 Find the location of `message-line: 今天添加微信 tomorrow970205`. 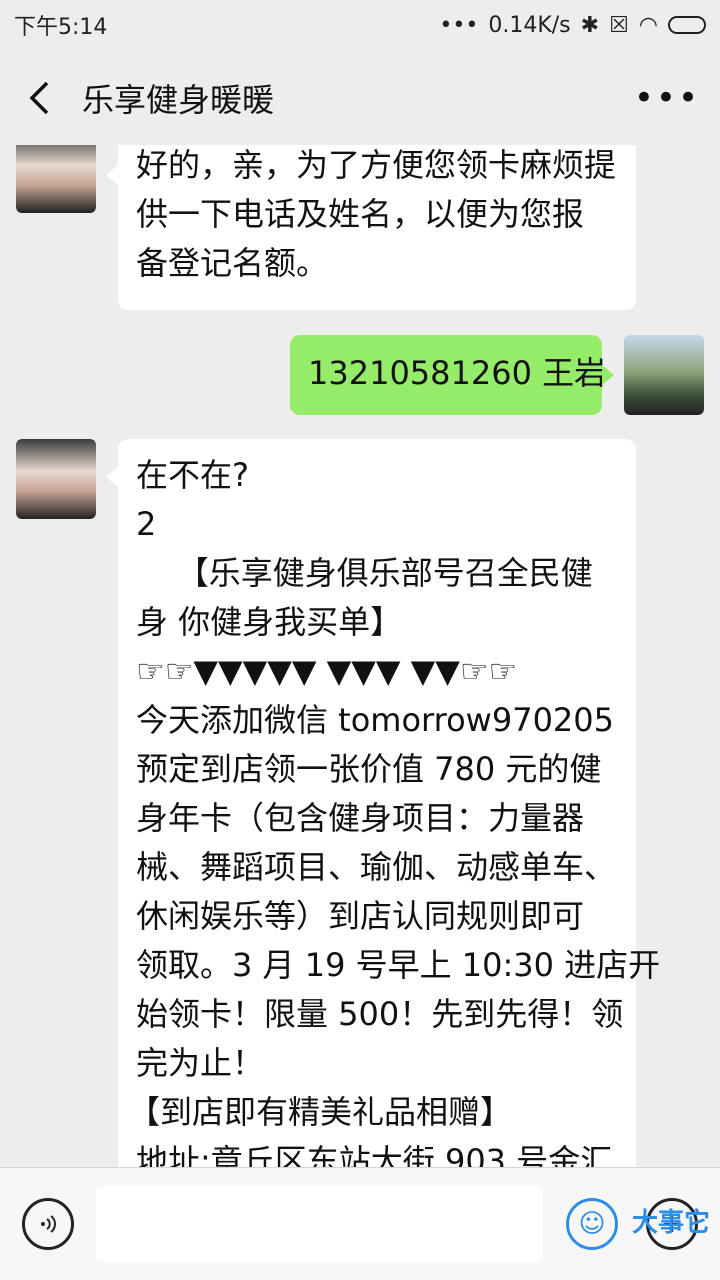

message-line: 今天添加微信 tomorrow970205 is located at coordinates (375, 720).